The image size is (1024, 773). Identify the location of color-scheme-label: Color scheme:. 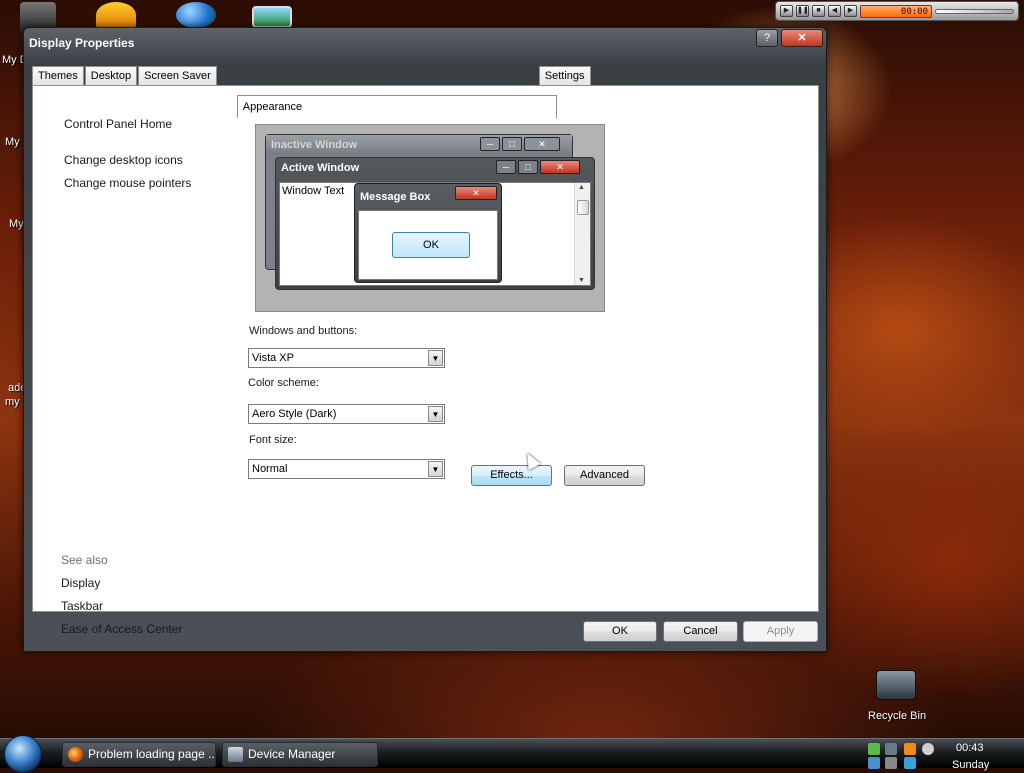
(283, 383).